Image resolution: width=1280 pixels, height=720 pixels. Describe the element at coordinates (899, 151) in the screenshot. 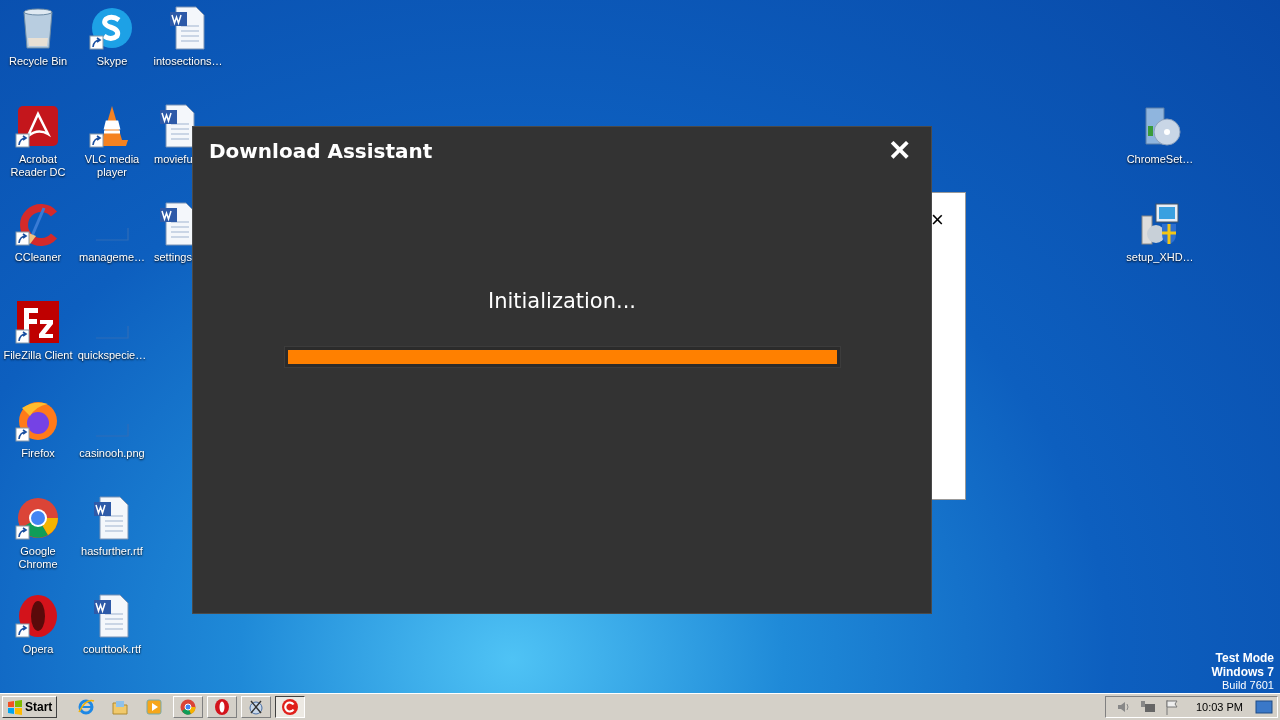

I see `close-button: ✕` at that location.